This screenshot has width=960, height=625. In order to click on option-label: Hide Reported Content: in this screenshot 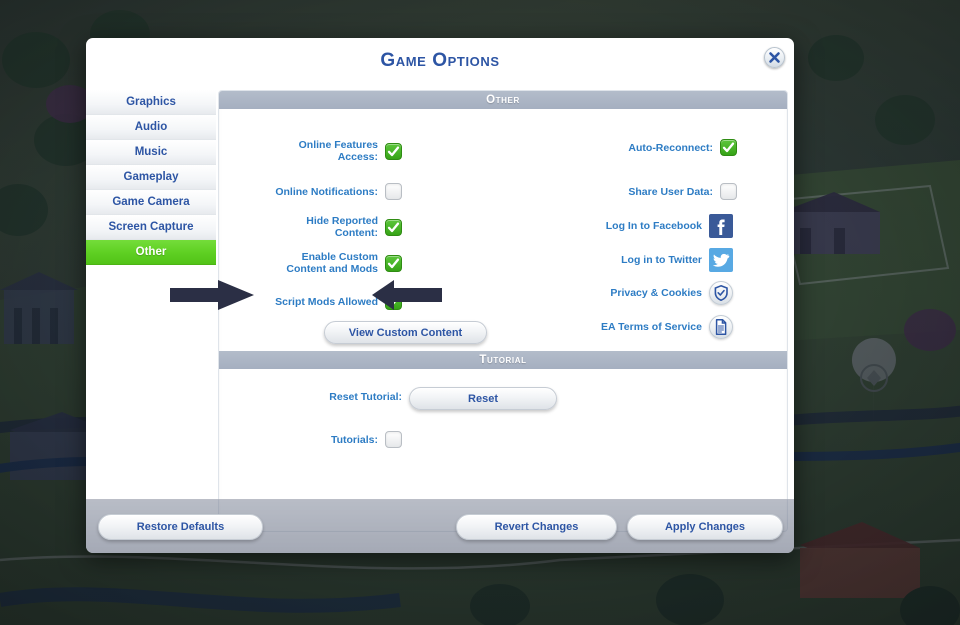, I will do `click(342, 227)`.